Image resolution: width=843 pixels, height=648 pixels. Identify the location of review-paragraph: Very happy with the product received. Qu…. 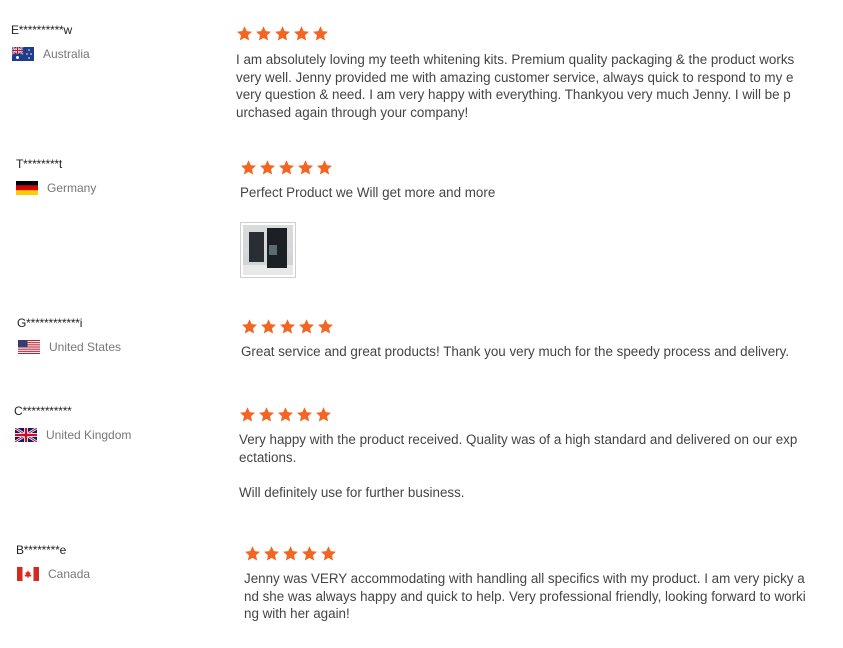
(518, 448).